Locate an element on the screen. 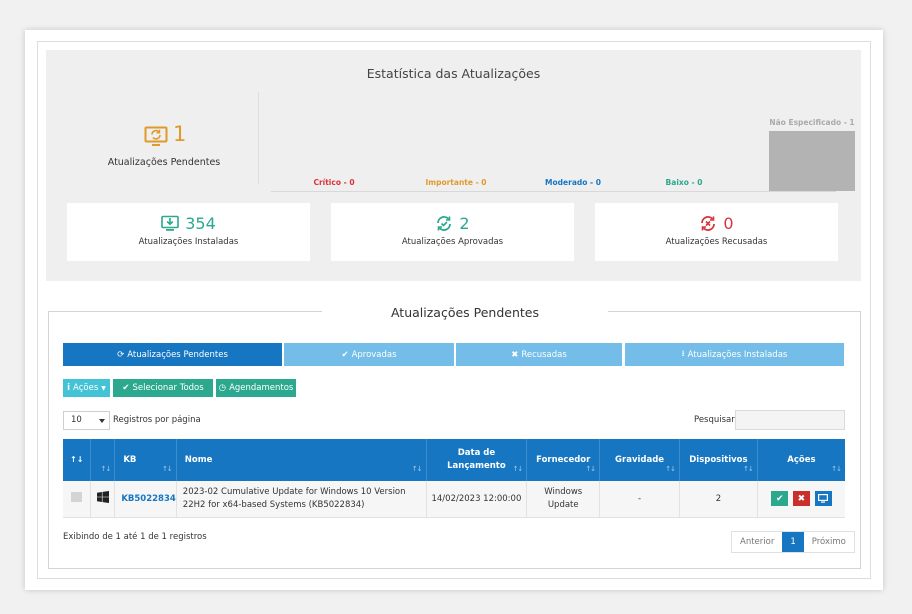 Image resolution: width=912 pixels, height=614 pixels. kb-cell: KB5022834 is located at coordinates (145, 499).